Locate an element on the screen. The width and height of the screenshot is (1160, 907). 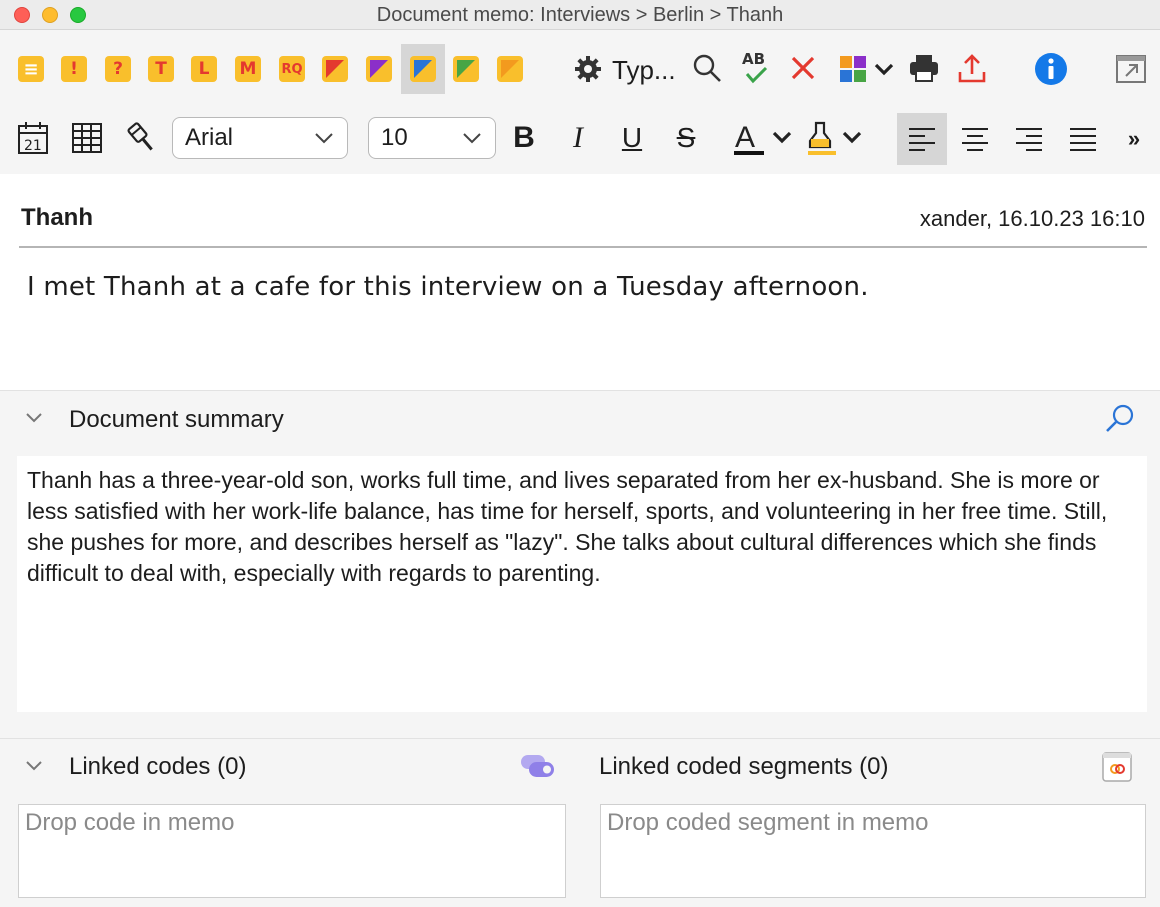
search-icon is located at coordinates (707, 68).